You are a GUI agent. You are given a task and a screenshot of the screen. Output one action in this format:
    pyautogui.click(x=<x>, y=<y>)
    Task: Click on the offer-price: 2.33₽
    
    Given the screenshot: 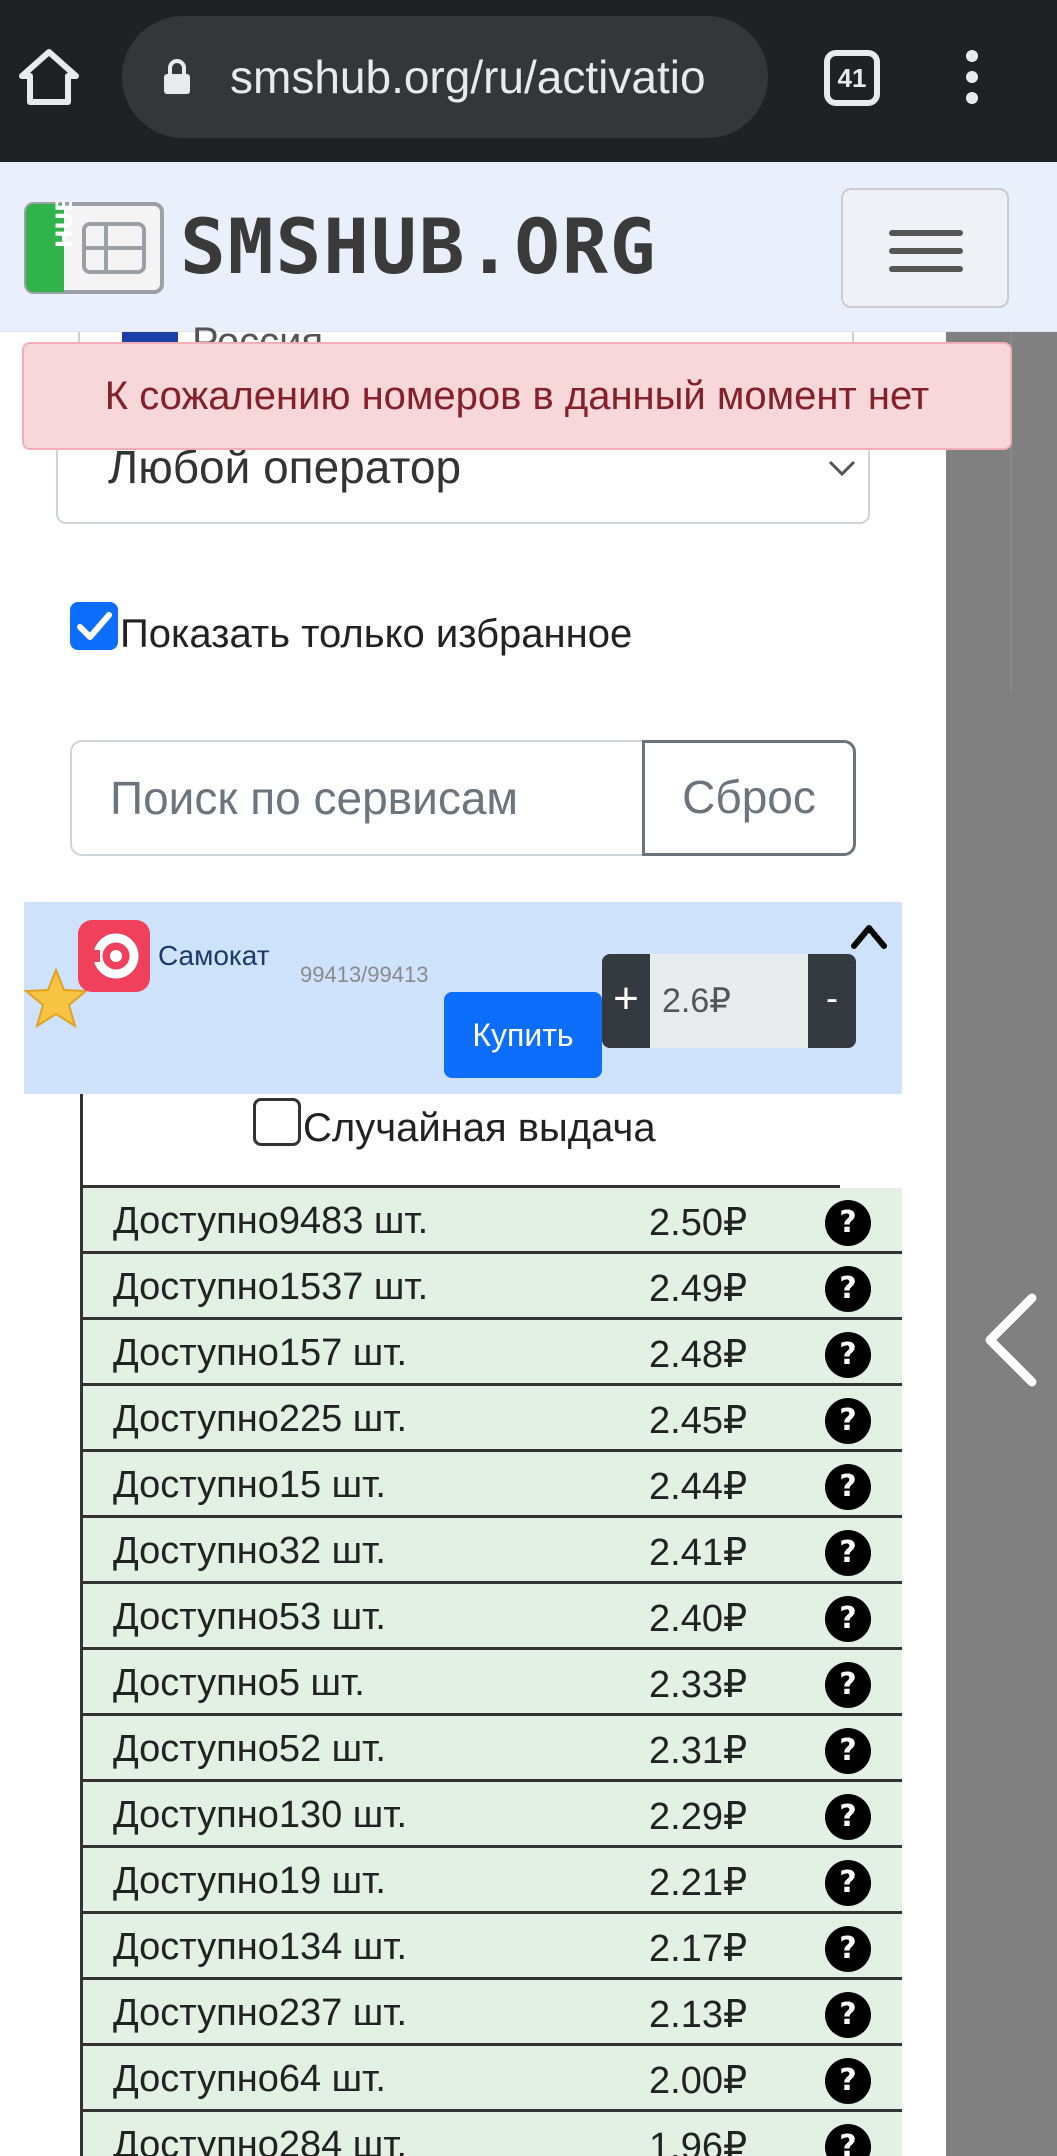 What is the action you would take?
    pyautogui.click(x=698, y=1685)
    